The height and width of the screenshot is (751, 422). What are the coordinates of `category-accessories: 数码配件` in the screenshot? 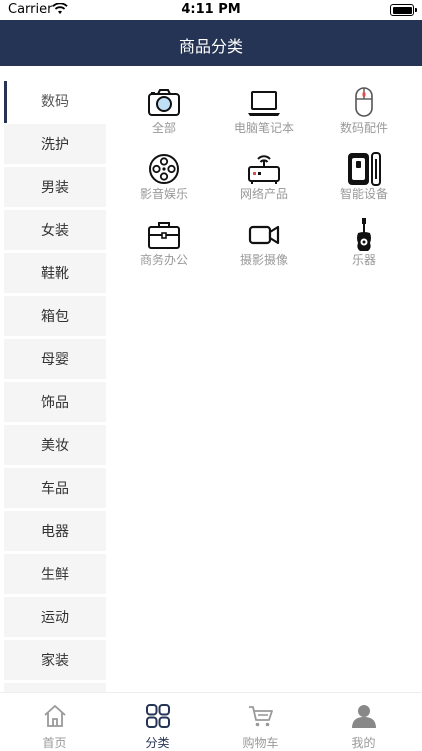 It's located at (364, 110).